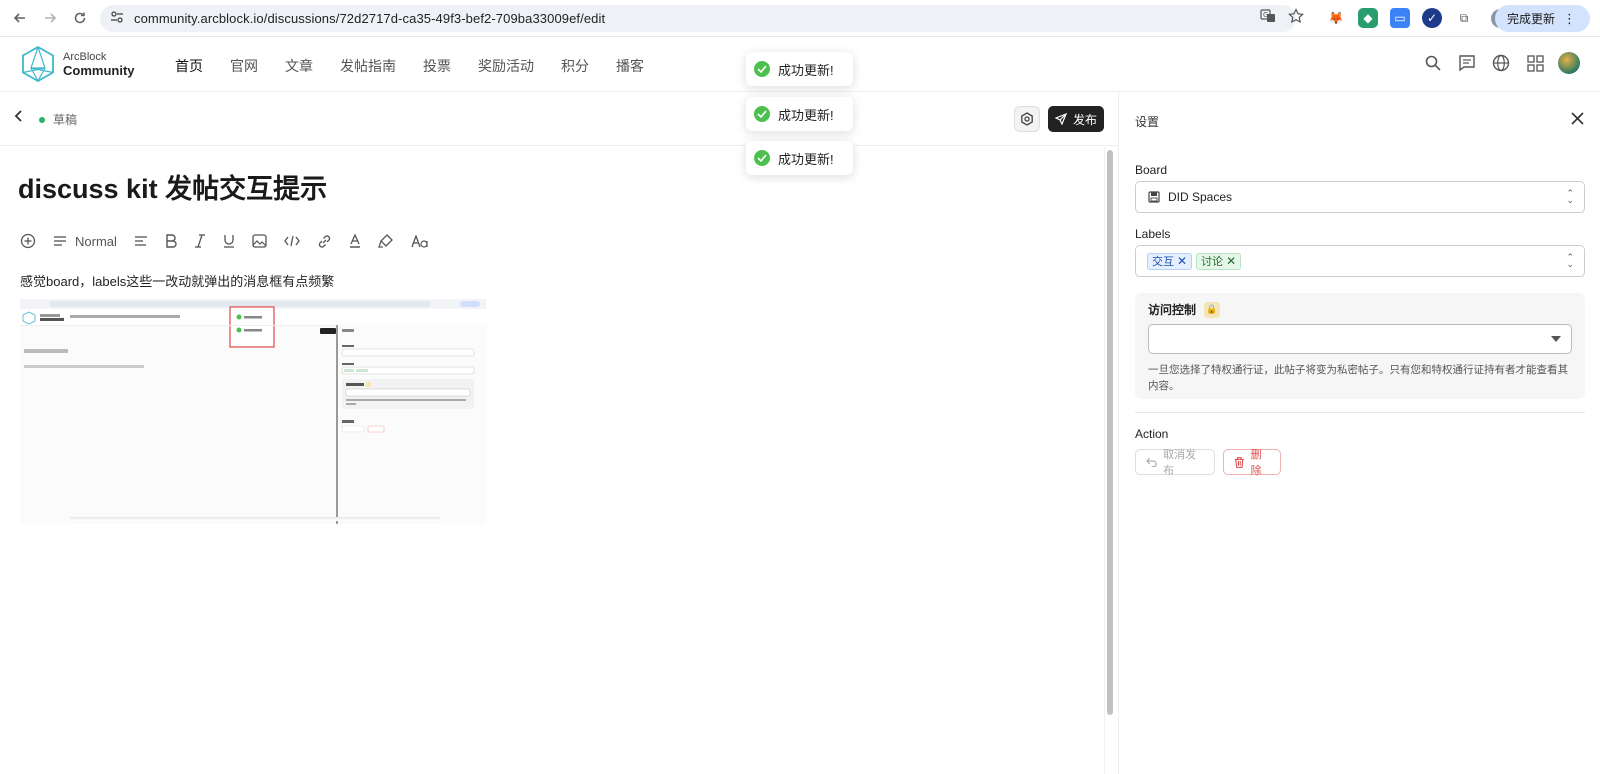 The height and width of the screenshot is (774, 1600). What do you see at coordinates (1239, 462) in the screenshot?
I see `trash-icon` at bounding box center [1239, 462].